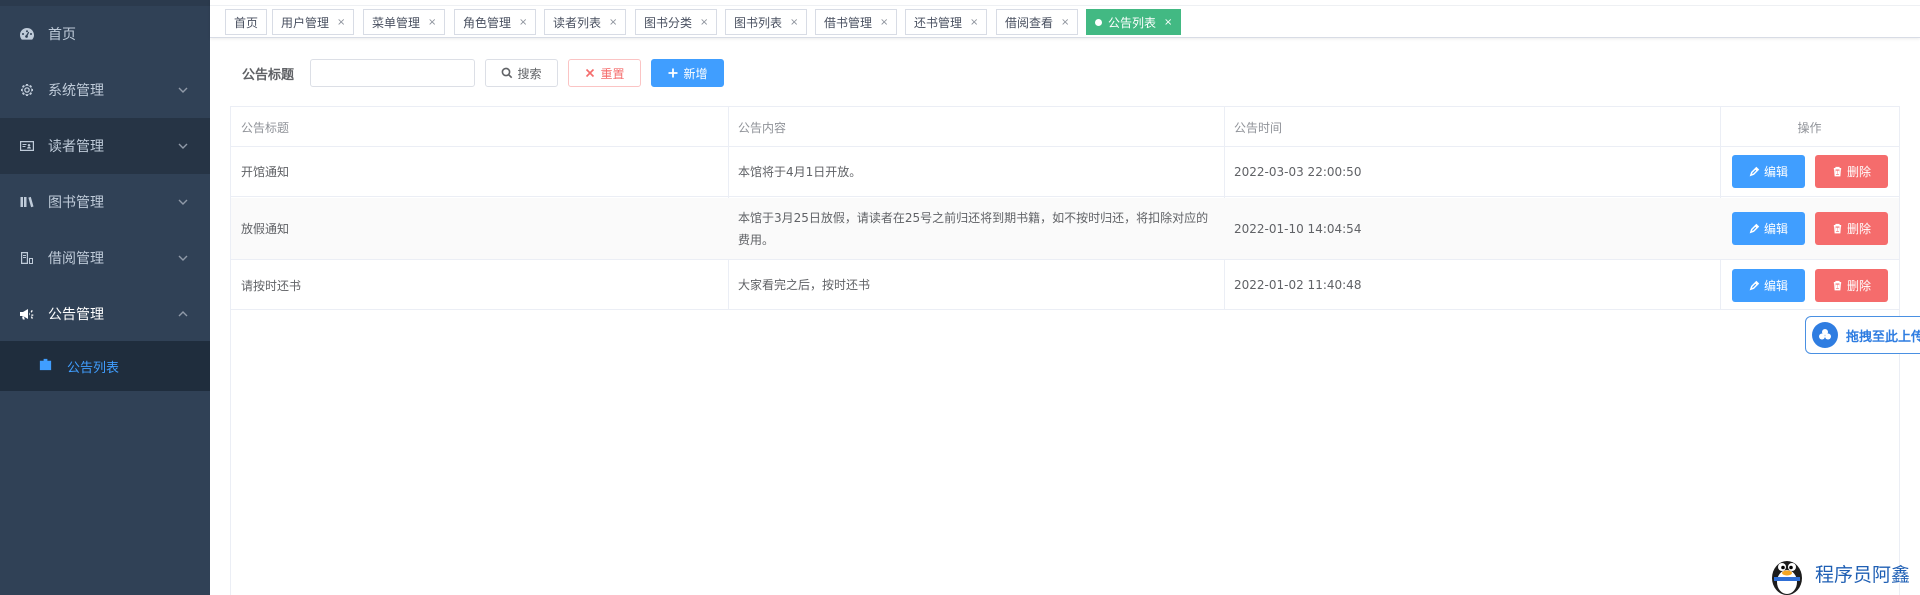 The width and height of the screenshot is (1920, 595). What do you see at coordinates (521, 73) in the screenshot?
I see `search-button: 搜索` at bounding box center [521, 73].